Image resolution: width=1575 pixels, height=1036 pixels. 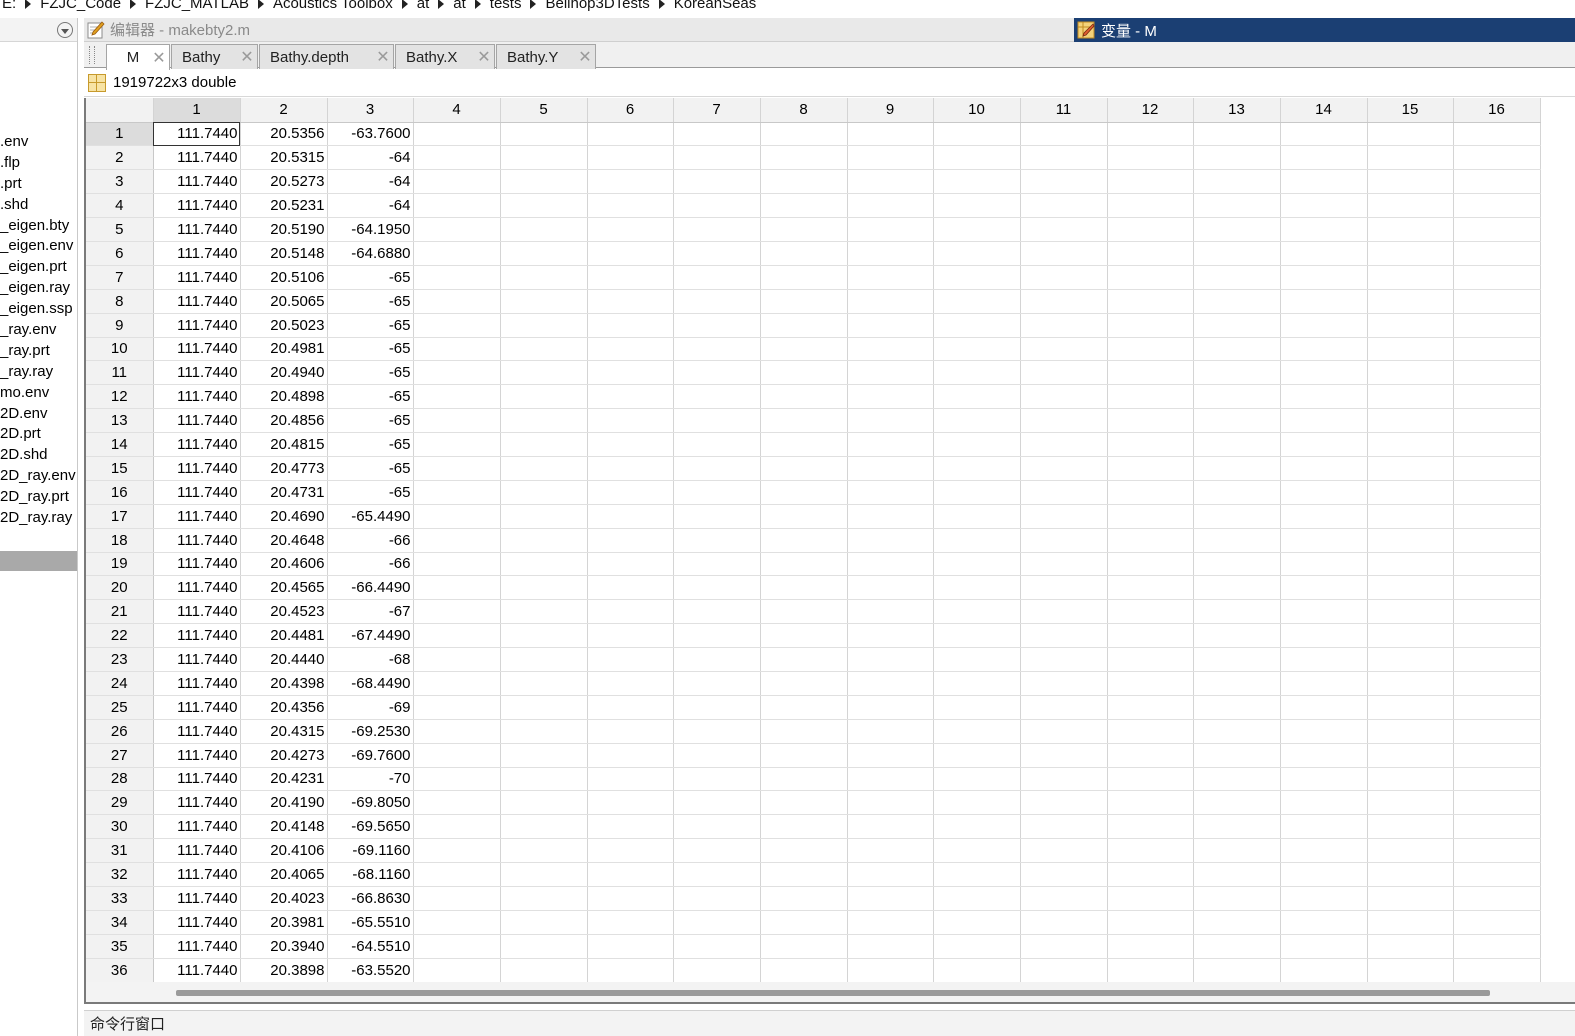 What do you see at coordinates (284, 898) in the screenshot?
I see `grid-cell: 20.4023` at bounding box center [284, 898].